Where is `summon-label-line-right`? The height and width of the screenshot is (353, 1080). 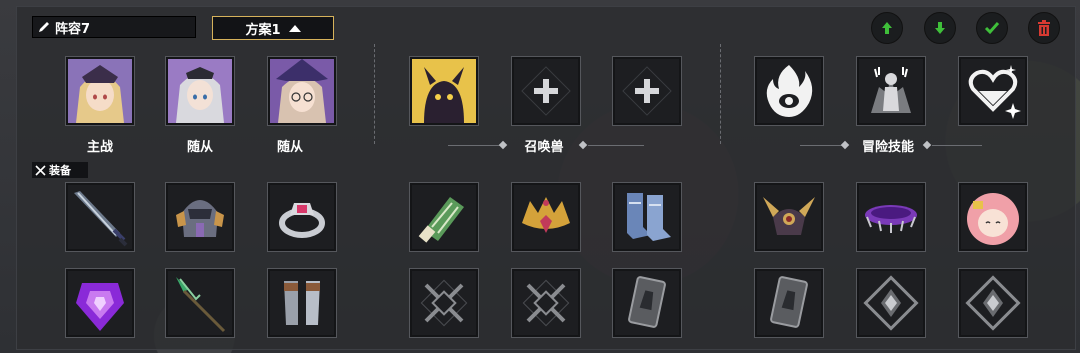 summon-label-line-right is located at coordinates (616, 145).